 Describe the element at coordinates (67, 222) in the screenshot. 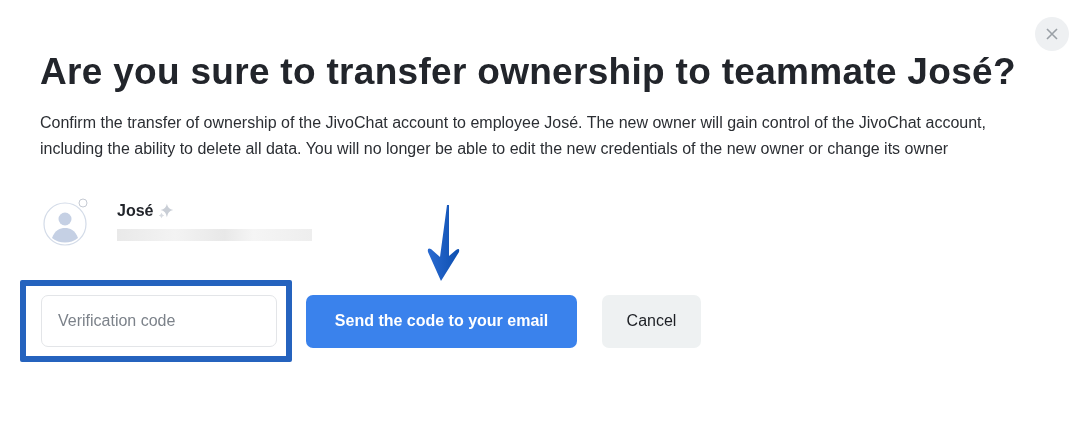

I see `avatar-icon` at that location.